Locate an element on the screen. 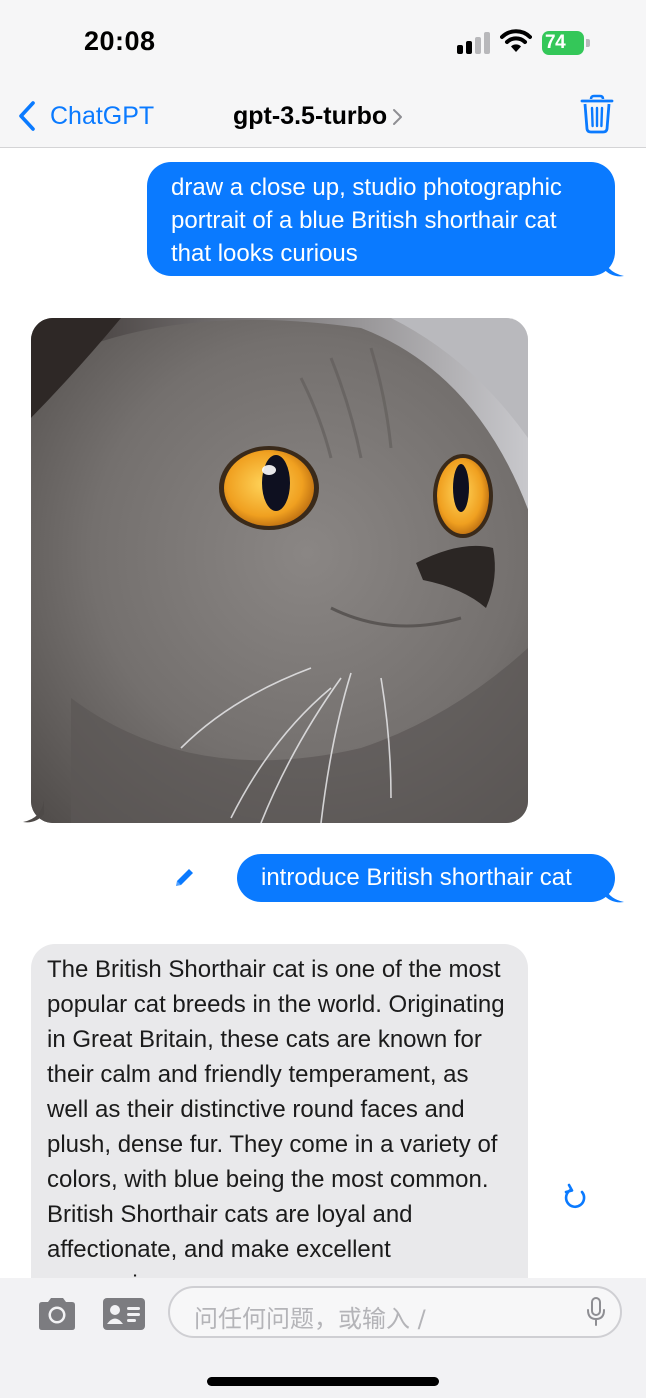 The image size is (646, 1398). status-time: 20:08 is located at coordinates (120, 41).